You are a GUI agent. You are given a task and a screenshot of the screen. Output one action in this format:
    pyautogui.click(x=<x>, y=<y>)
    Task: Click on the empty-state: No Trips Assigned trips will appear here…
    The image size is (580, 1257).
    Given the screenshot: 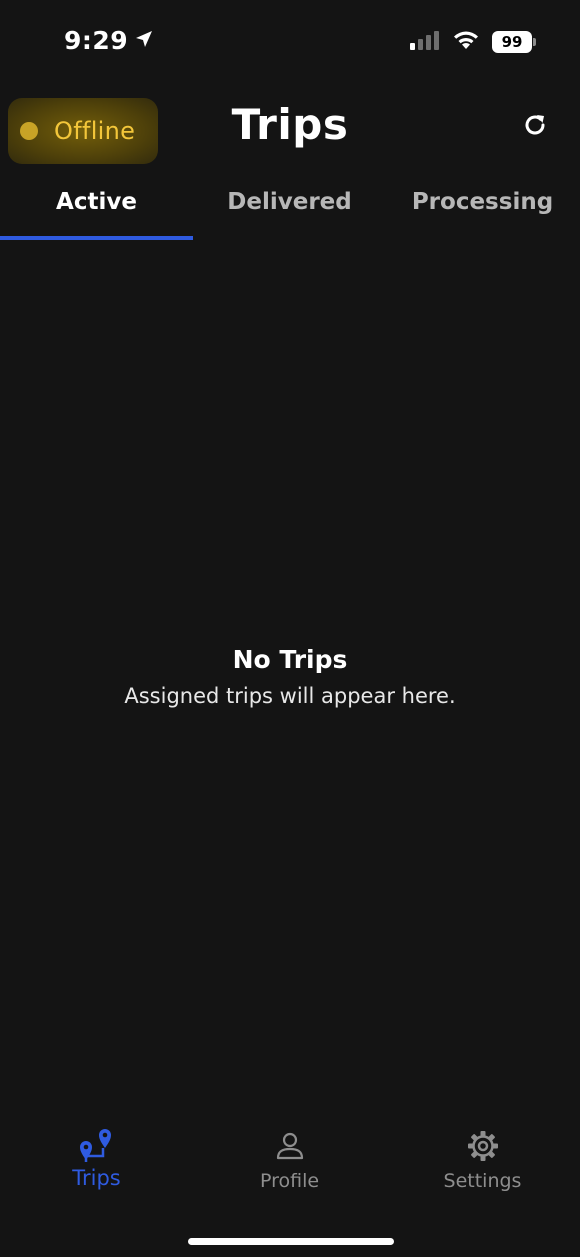 What is the action you would take?
    pyautogui.click(x=290, y=676)
    